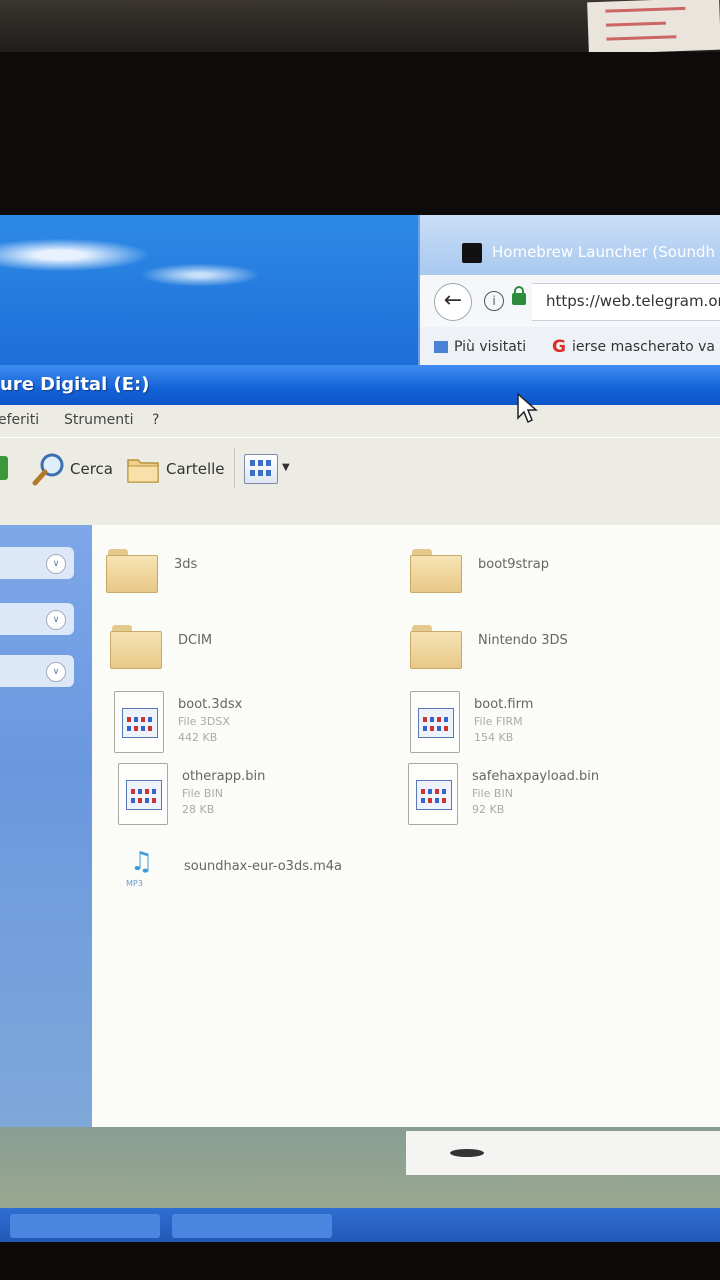  I want to click on file-name: safehaxpayload.bin, so click(536, 776).